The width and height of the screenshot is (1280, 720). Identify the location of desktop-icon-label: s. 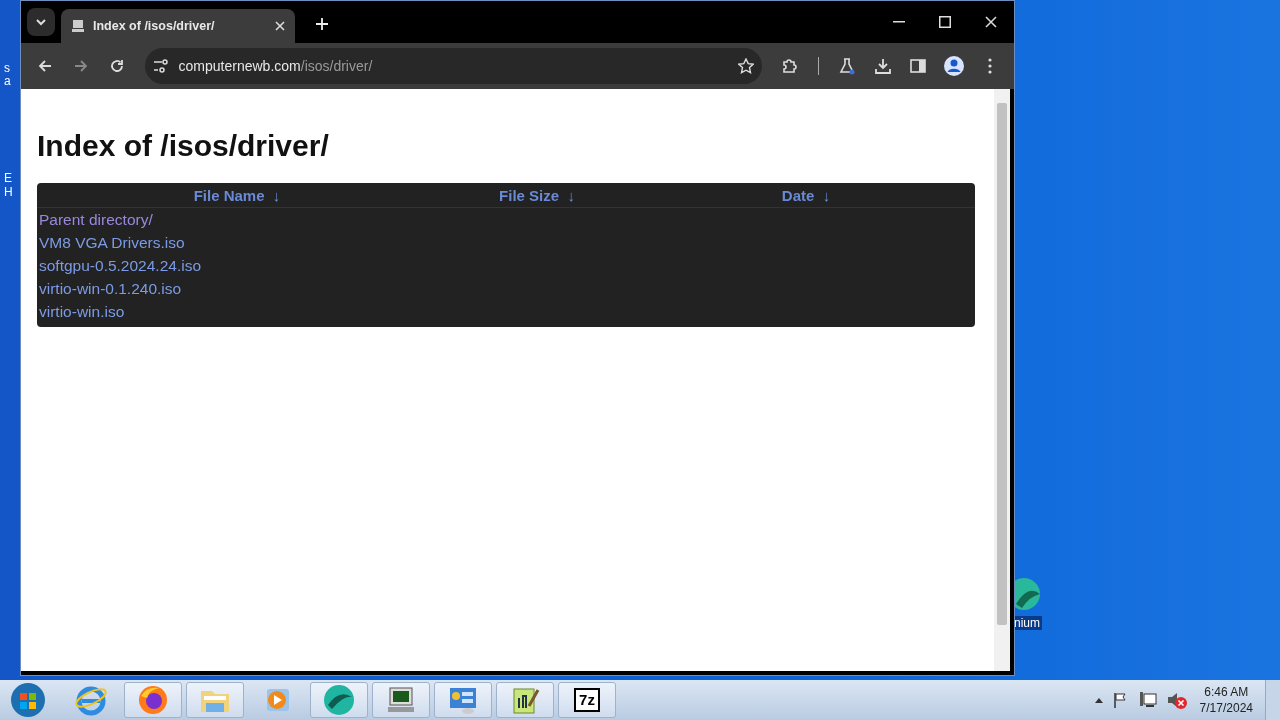
(7, 68).